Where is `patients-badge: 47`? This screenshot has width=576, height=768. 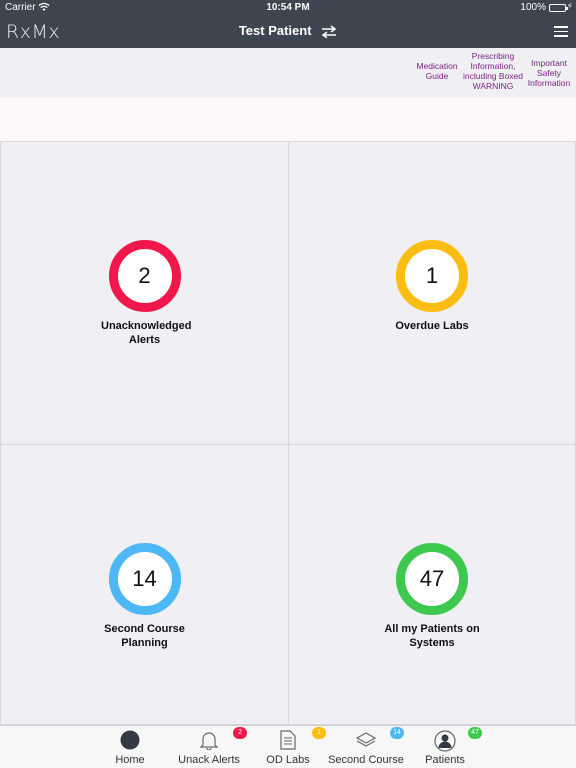
patients-badge: 47 is located at coordinates (475, 733).